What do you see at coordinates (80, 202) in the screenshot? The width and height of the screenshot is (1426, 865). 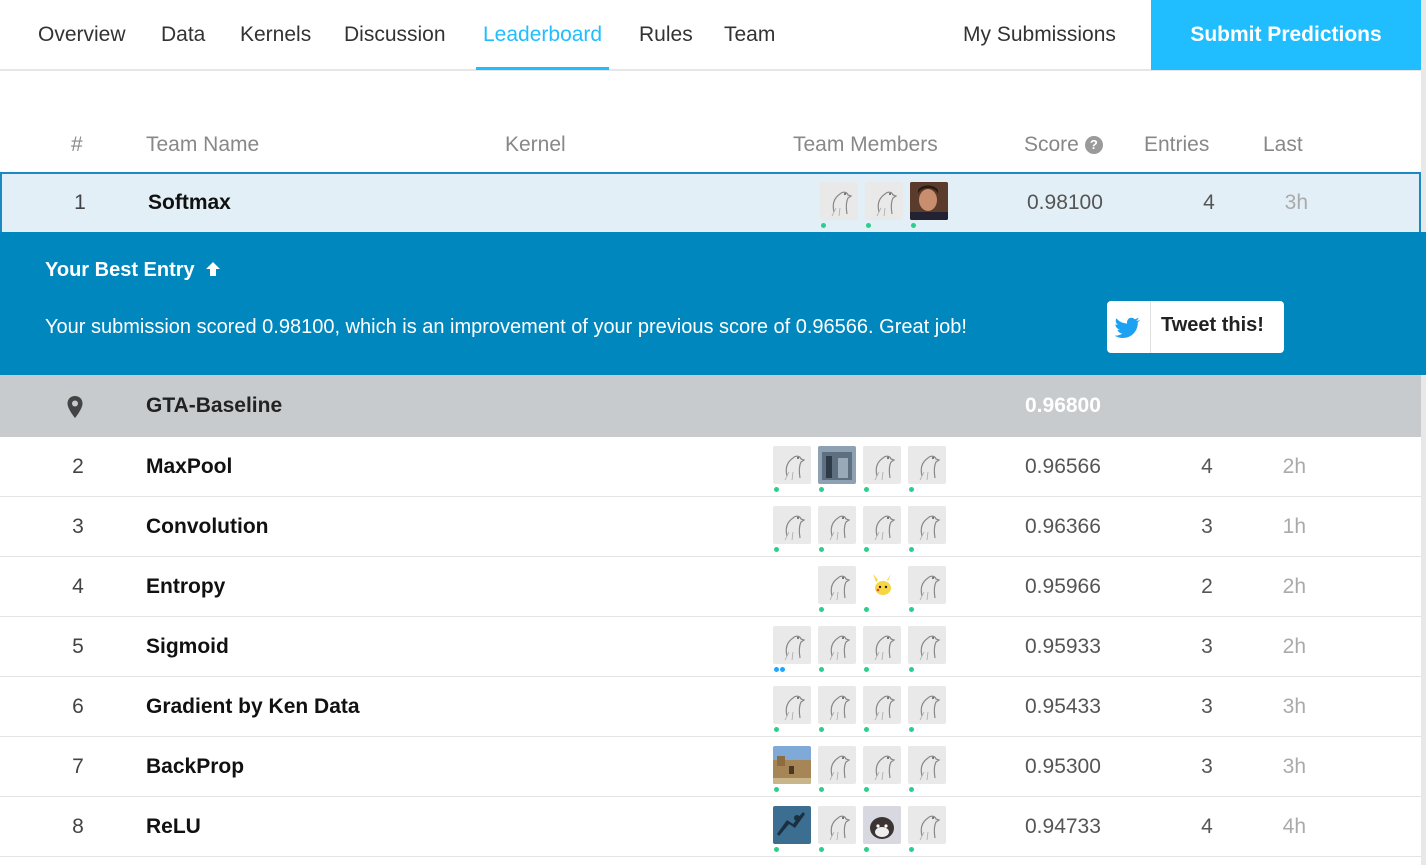 I see `rank-cell: 1` at bounding box center [80, 202].